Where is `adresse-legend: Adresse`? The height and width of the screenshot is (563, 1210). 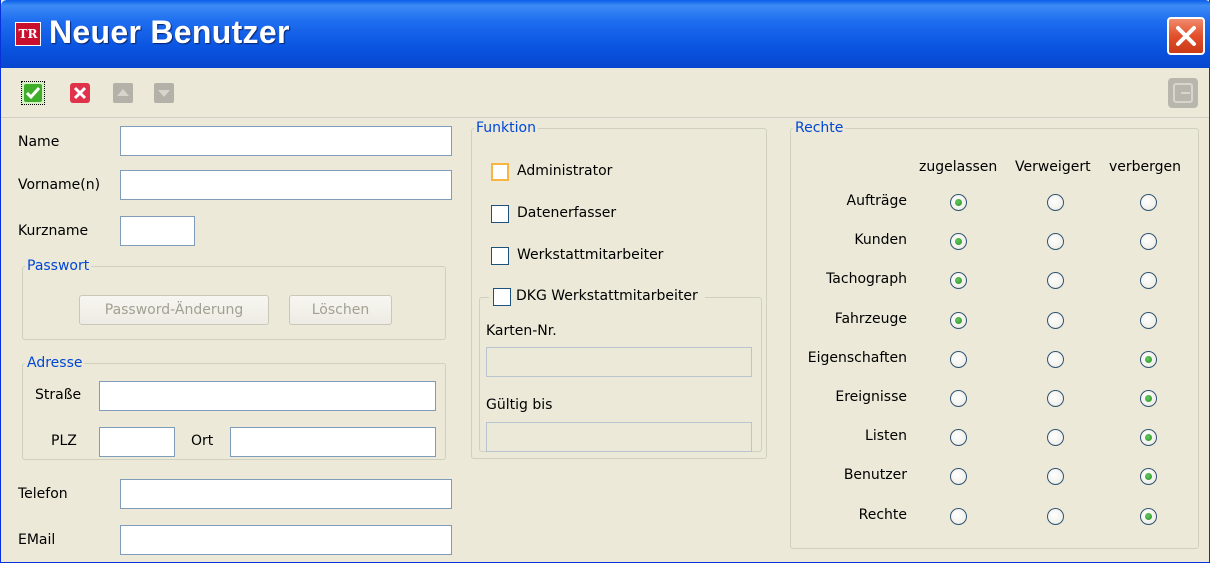
adresse-legend: Adresse is located at coordinates (55, 363).